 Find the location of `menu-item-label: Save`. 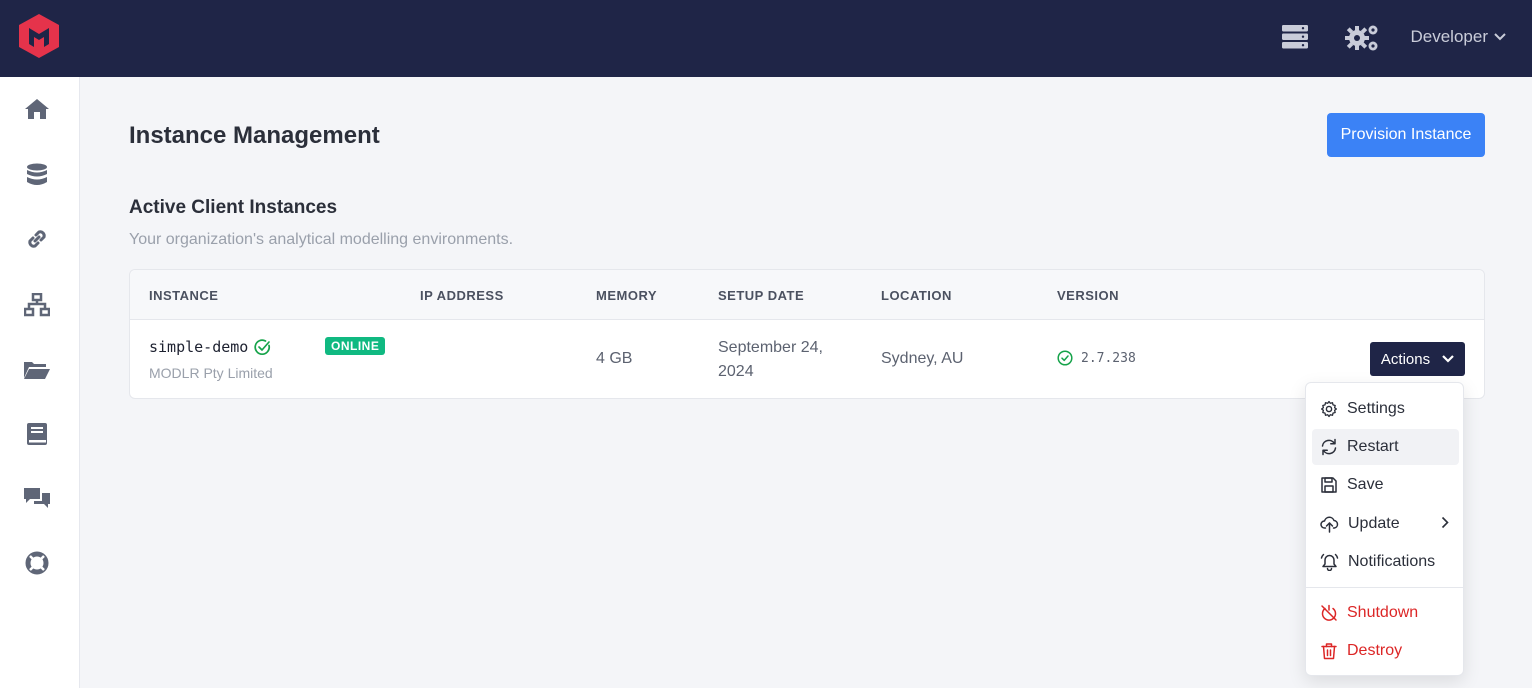

menu-item-label: Save is located at coordinates (1365, 484).